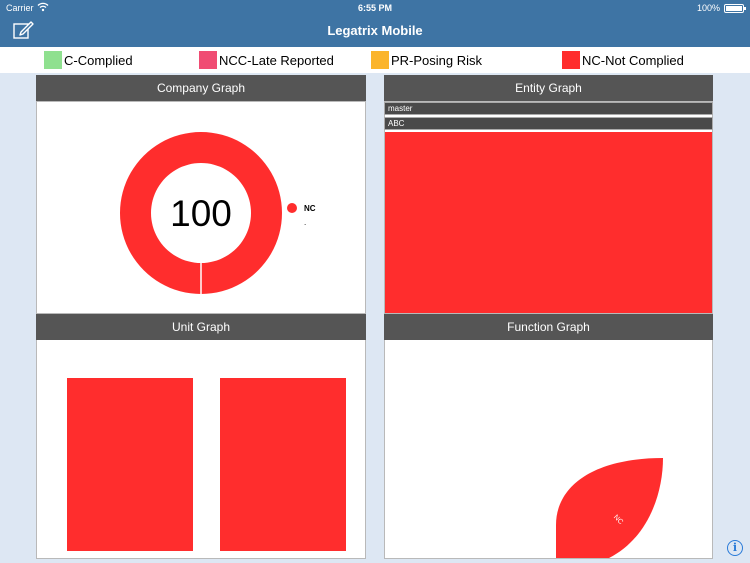 The height and width of the screenshot is (563, 750). I want to click on donut-legend-label: NC, so click(310, 208).